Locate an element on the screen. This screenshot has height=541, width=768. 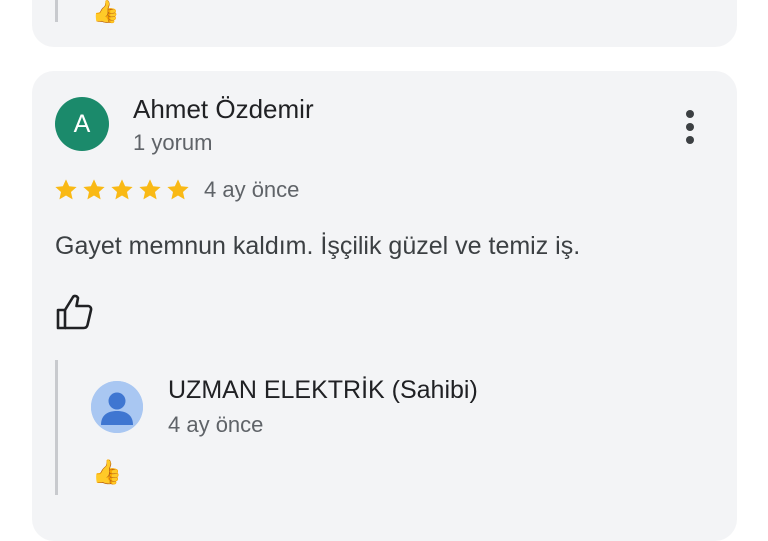
owner-avatar is located at coordinates (117, 407).